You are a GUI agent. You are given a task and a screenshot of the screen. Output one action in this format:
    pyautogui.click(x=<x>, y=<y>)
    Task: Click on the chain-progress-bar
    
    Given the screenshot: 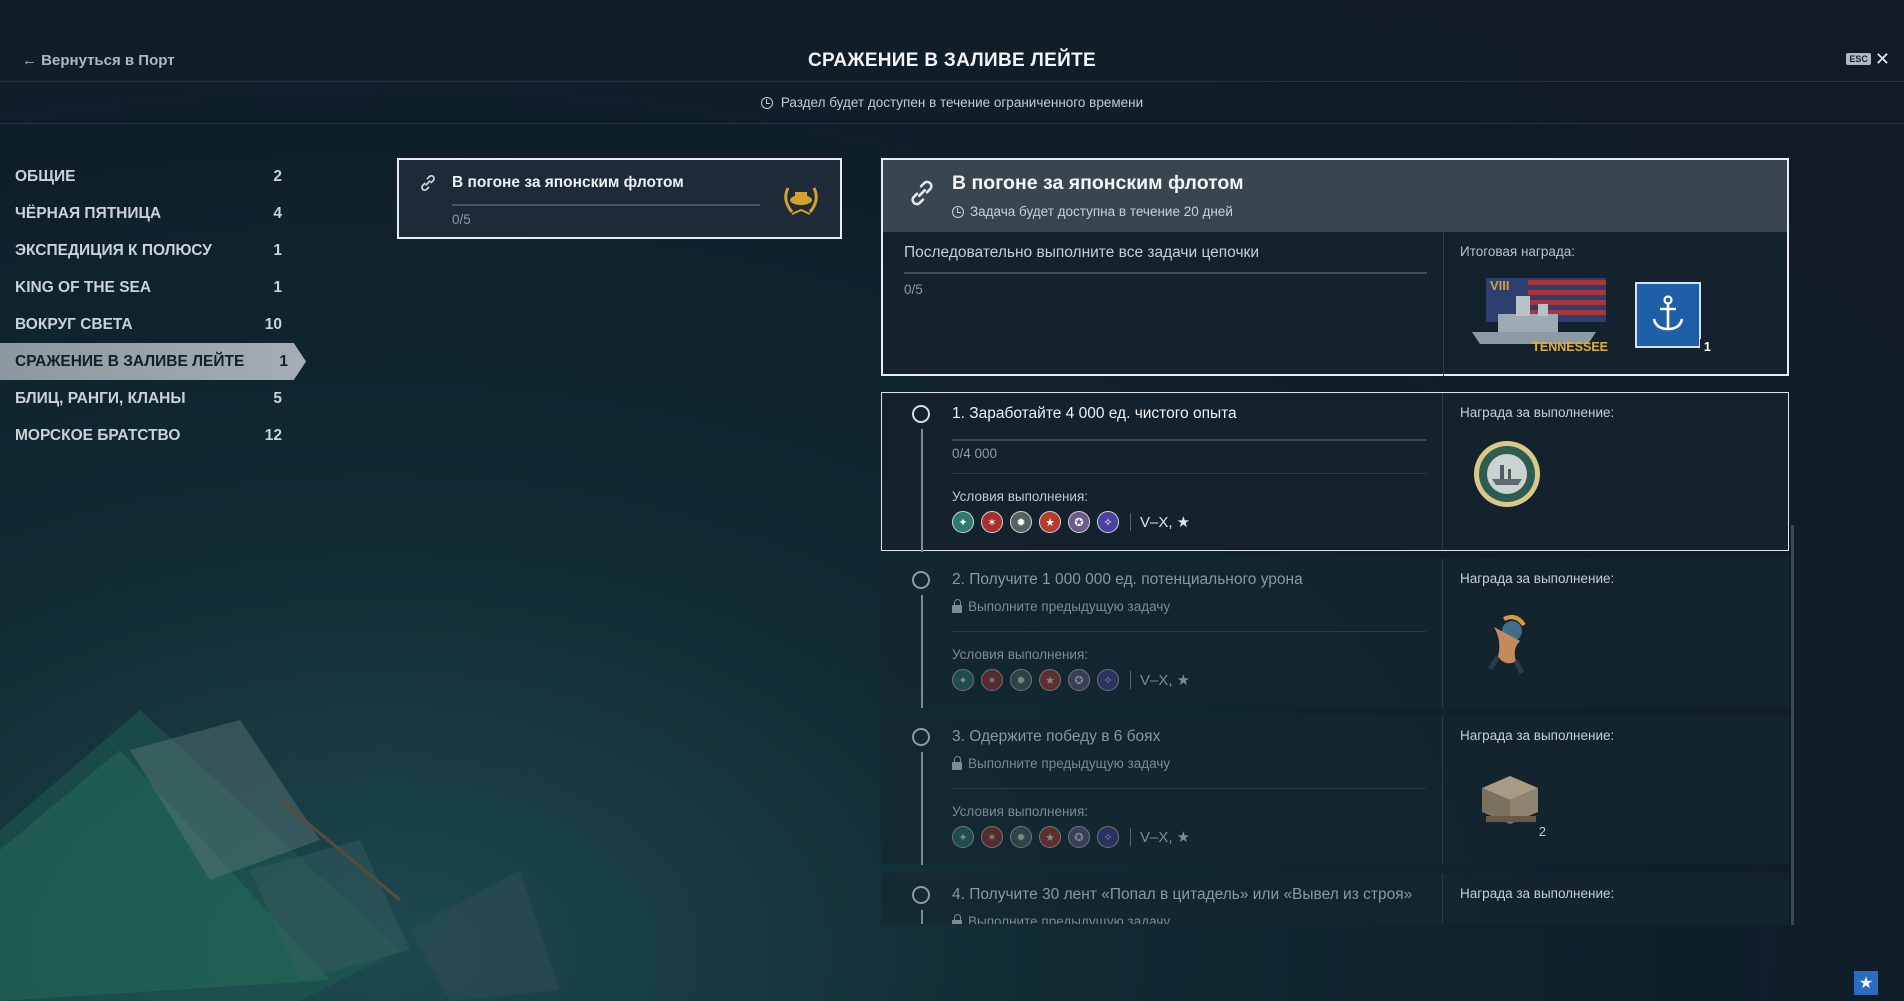 What is the action you would take?
    pyautogui.click(x=1165, y=273)
    